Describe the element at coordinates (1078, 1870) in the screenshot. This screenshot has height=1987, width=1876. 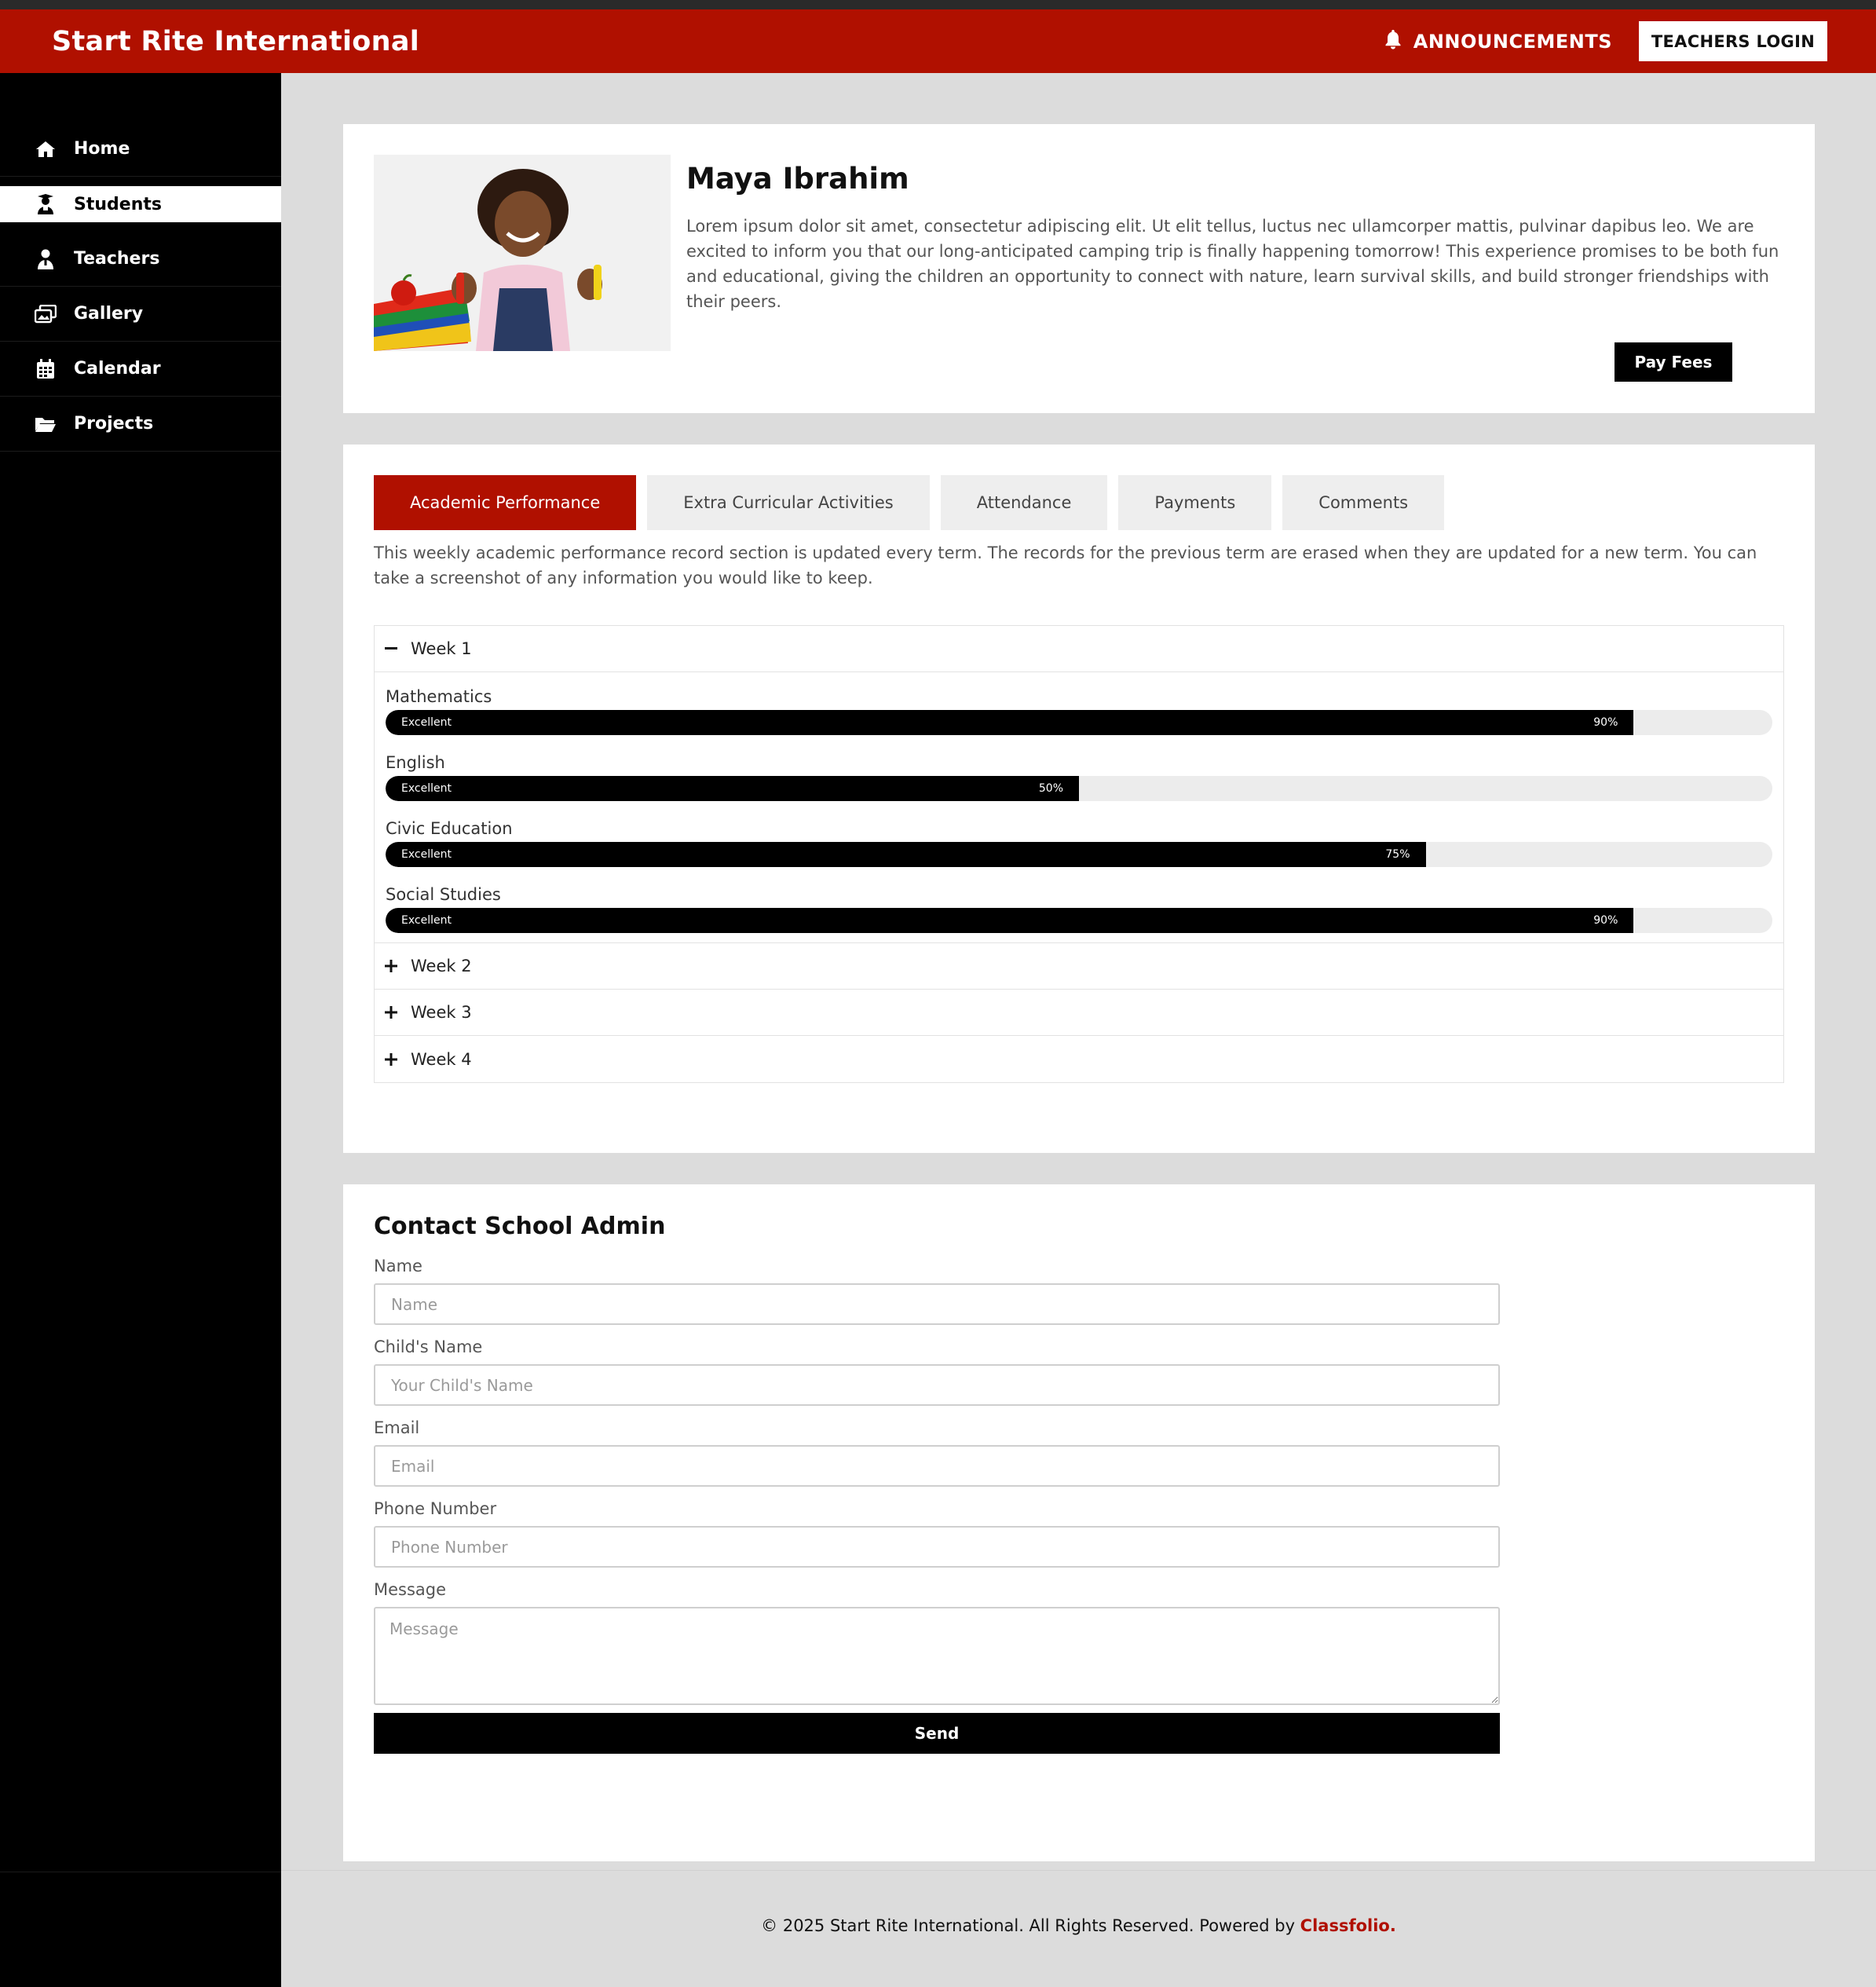
I see `footer-divider` at that location.